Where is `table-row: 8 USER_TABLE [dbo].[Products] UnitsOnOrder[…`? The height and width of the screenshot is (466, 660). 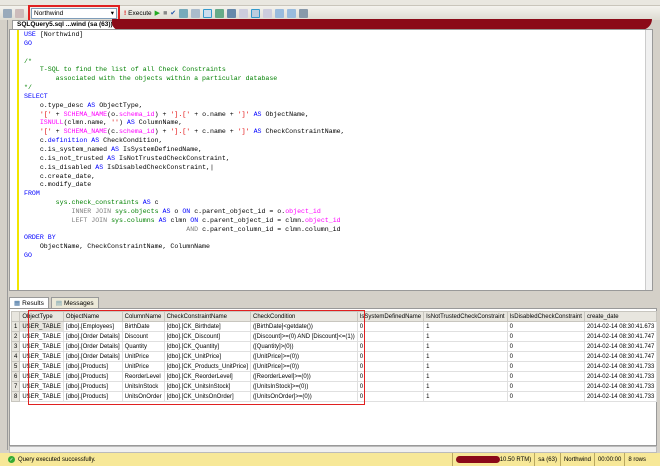 table-row: 8 USER_TABLE [dbo].[Products] UnitsOnOrder[… is located at coordinates (334, 396).